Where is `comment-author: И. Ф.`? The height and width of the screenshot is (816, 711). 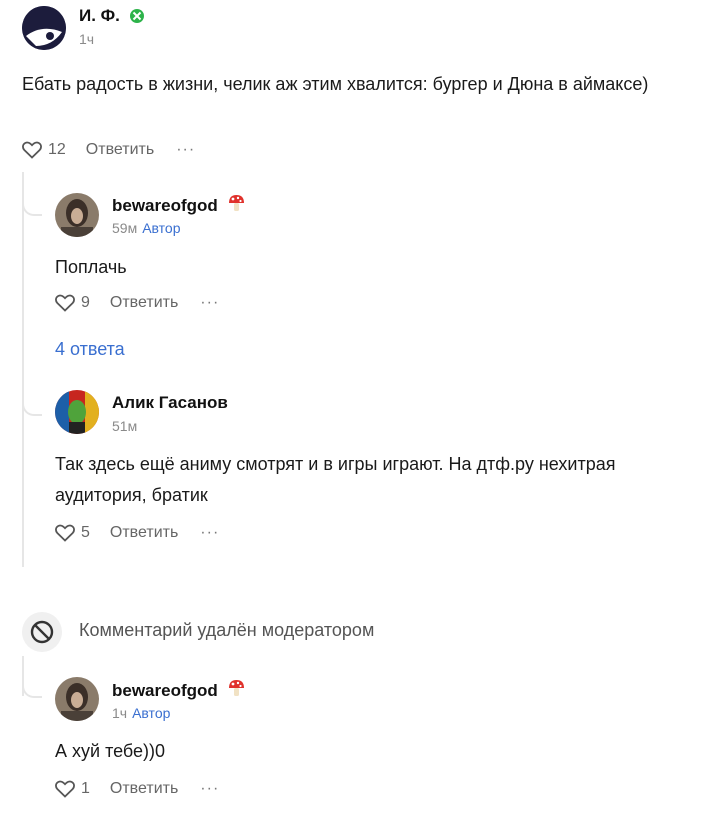 comment-author: И. Ф. is located at coordinates (99, 16).